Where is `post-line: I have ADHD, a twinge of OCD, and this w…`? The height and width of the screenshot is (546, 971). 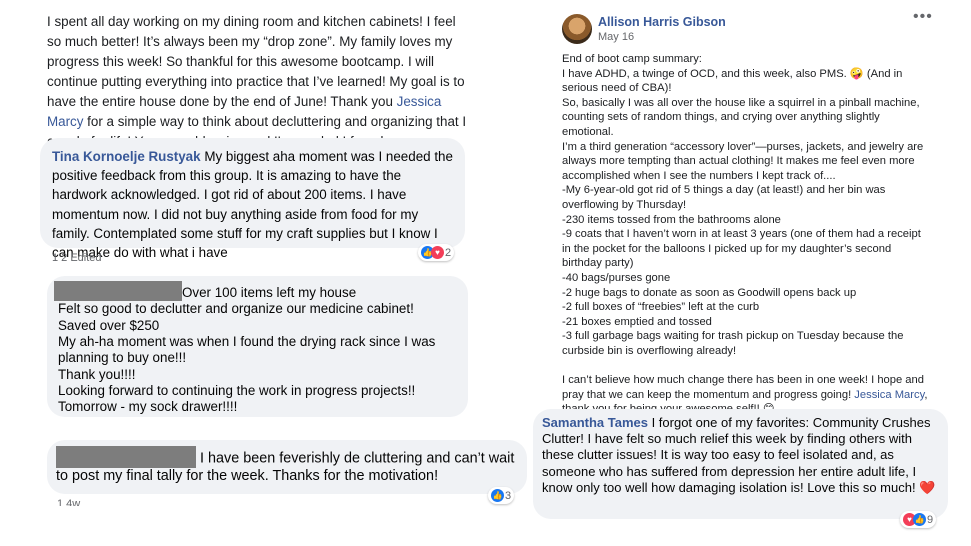
post-line: I have ADHD, a twinge of OCD, and this w… is located at coordinates (732, 81).